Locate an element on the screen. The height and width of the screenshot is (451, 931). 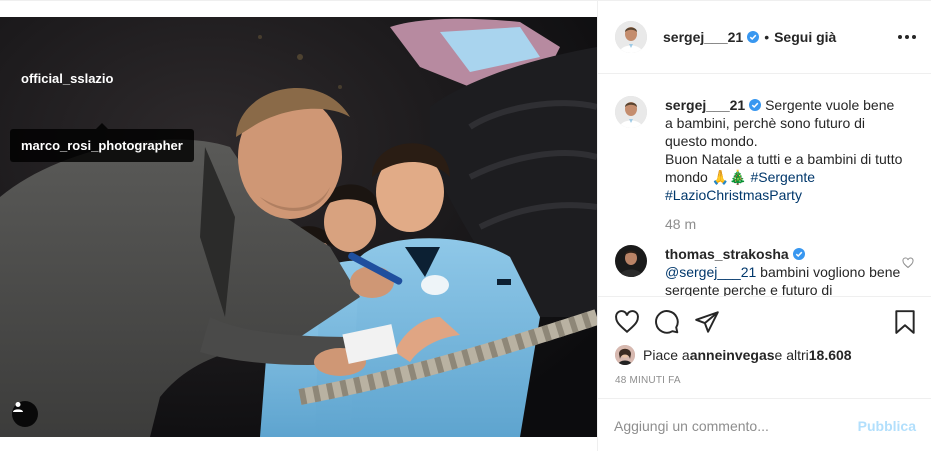
heart-icon is located at coordinates (627, 322).